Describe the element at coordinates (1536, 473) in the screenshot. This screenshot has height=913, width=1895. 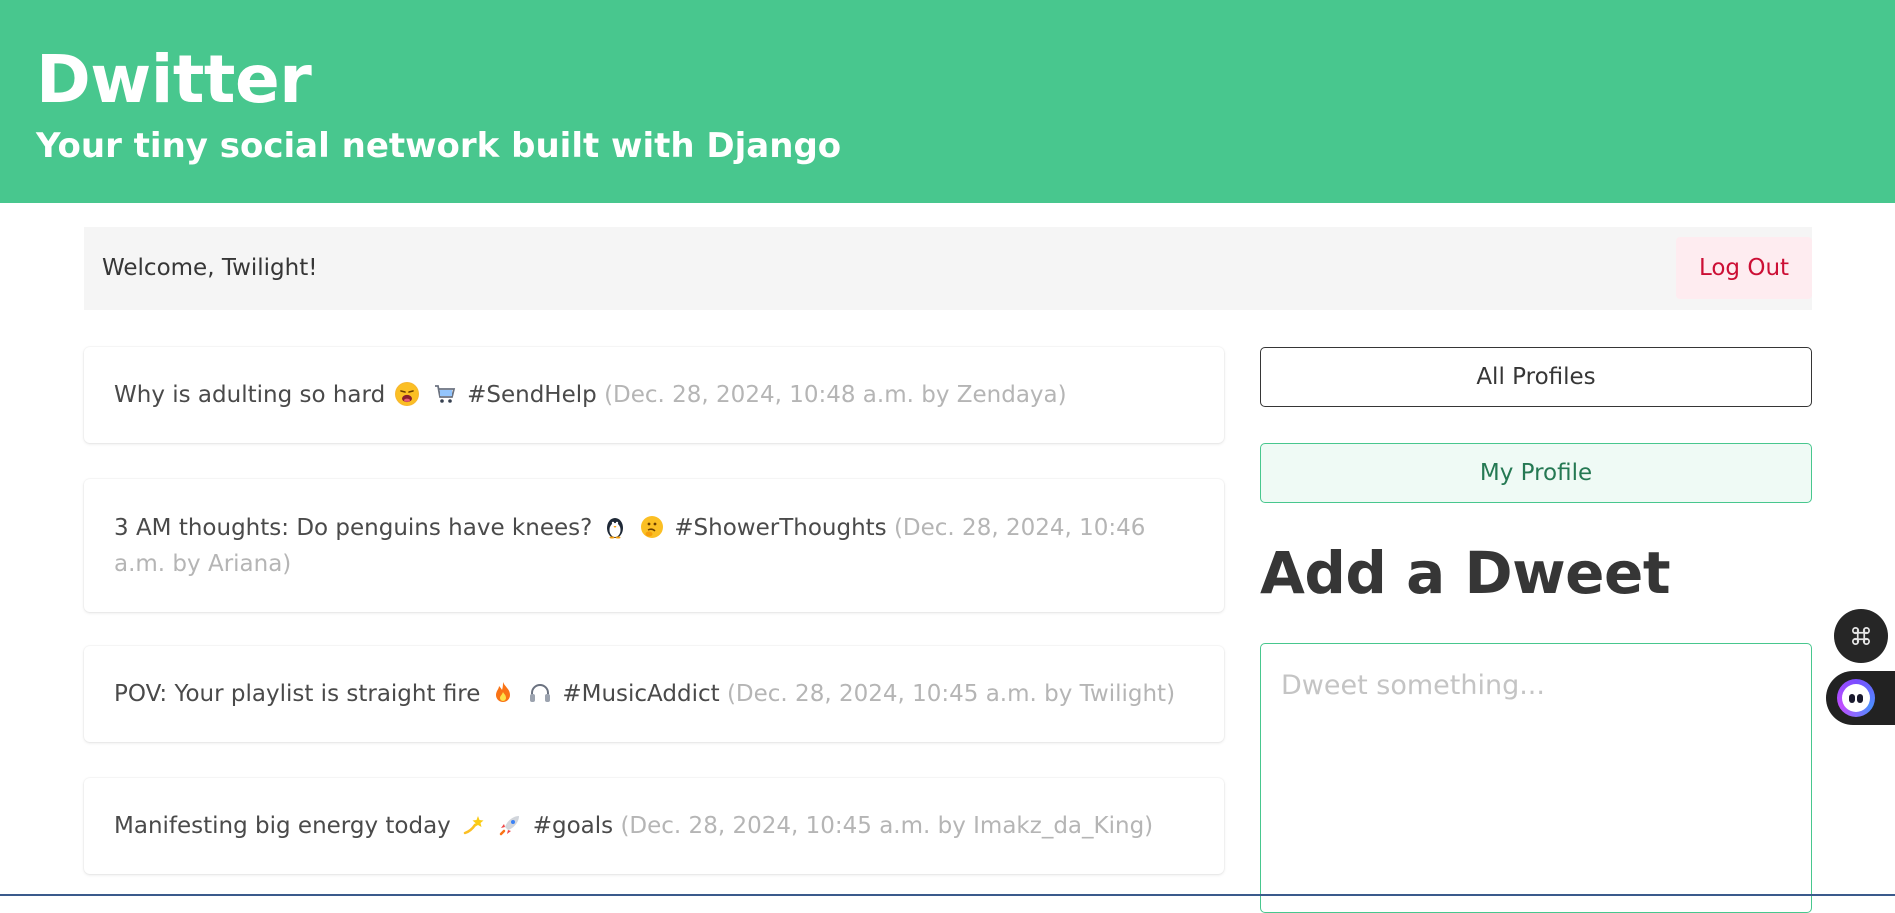
I see `my-profile-button: My Profile` at that location.